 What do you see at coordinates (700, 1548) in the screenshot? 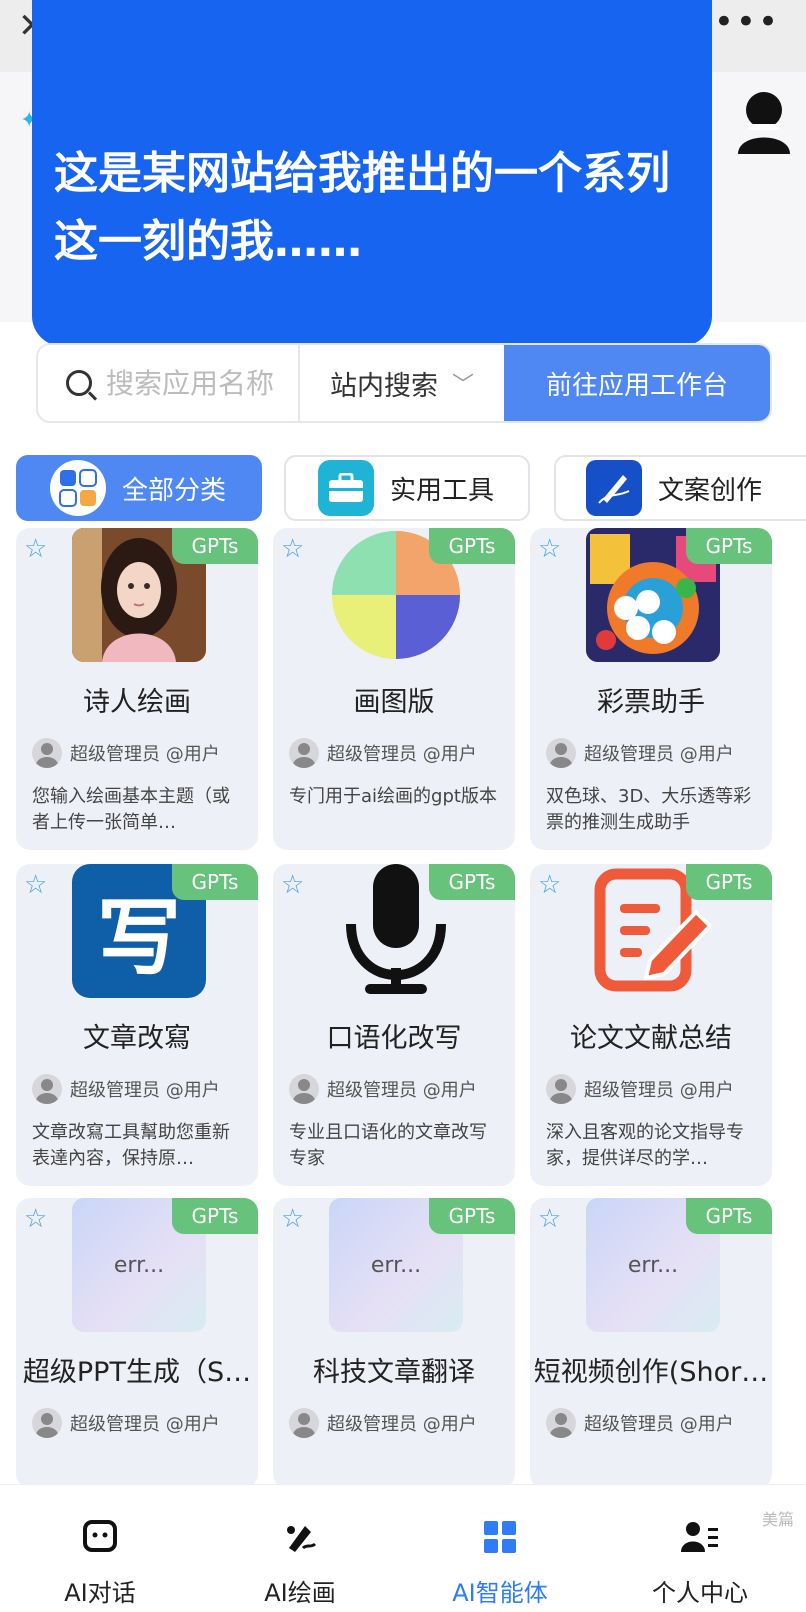
I see `nav-profile: 个人中心` at bounding box center [700, 1548].